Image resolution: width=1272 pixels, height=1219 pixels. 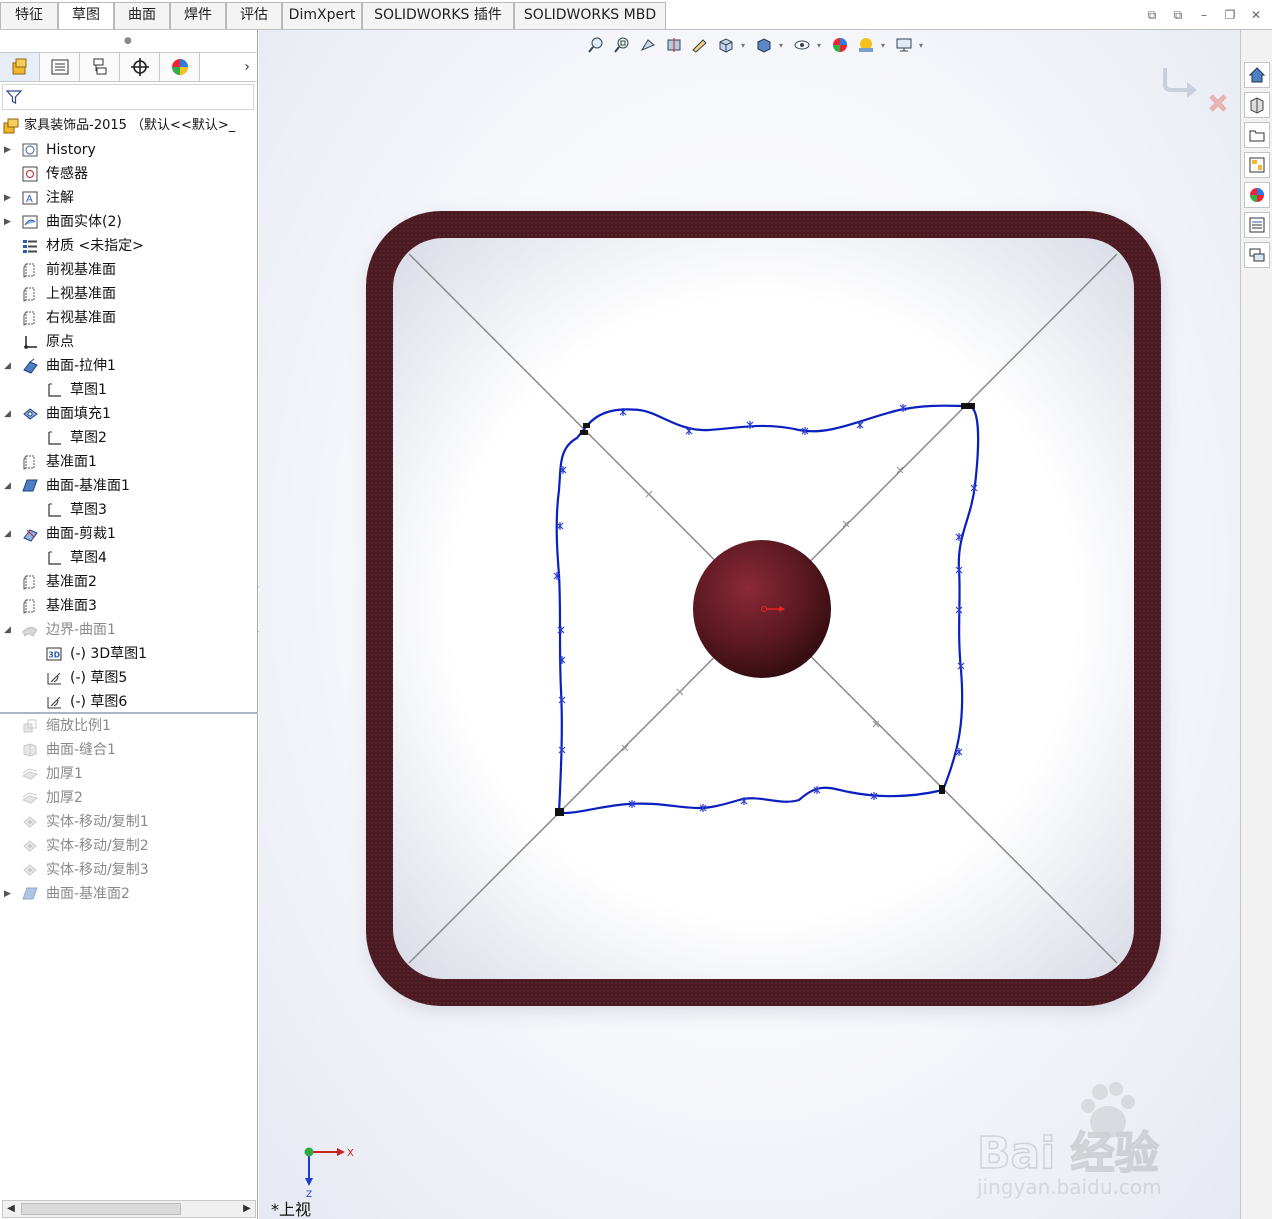 What do you see at coordinates (1256, 15) in the screenshot?
I see `close-button: ✕` at bounding box center [1256, 15].